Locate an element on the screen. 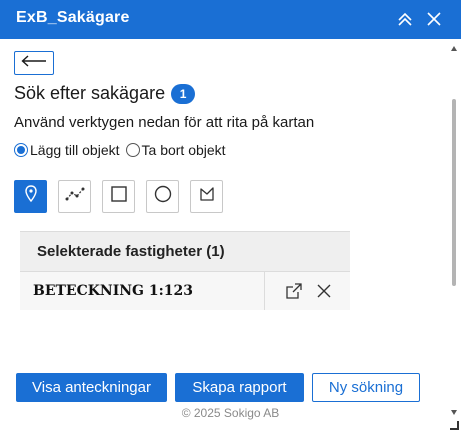 The image size is (461, 432). table-row: BETECKNING 1:123 is located at coordinates (185, 291).